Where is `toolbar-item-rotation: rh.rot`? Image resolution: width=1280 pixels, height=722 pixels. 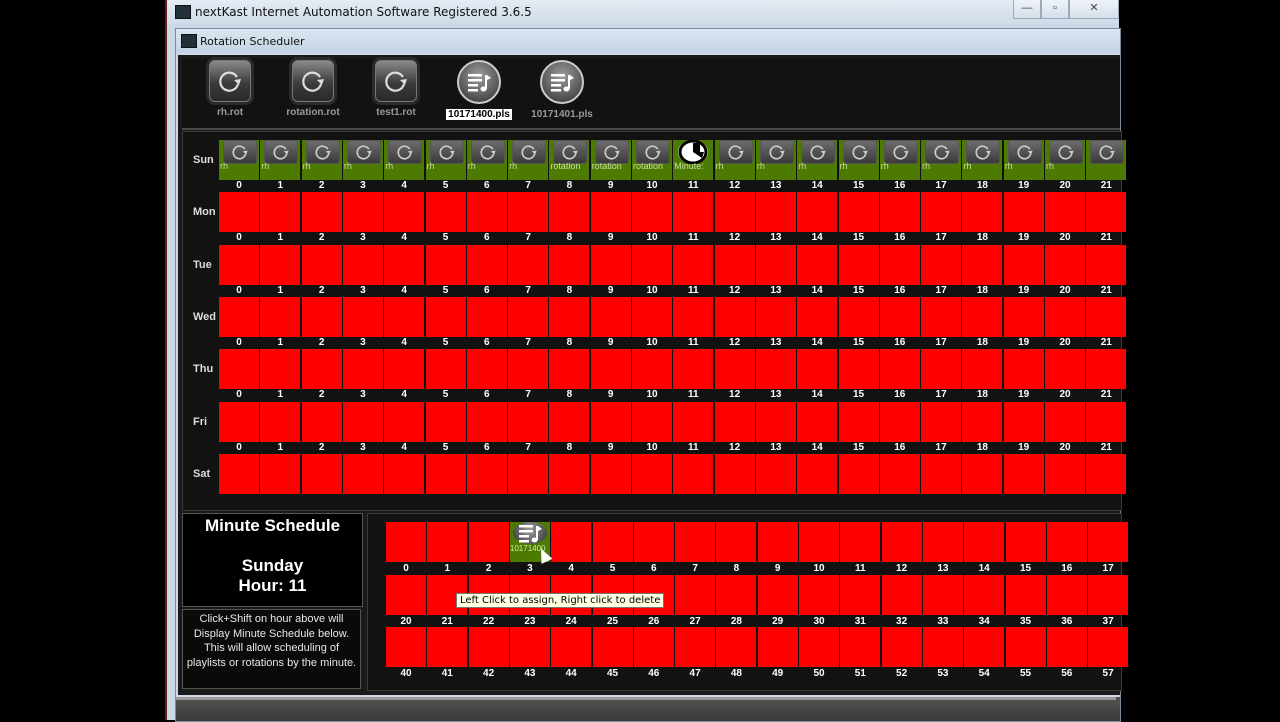
toolbar-item-rotation: rh.rot is located at coordinates (230, 92).